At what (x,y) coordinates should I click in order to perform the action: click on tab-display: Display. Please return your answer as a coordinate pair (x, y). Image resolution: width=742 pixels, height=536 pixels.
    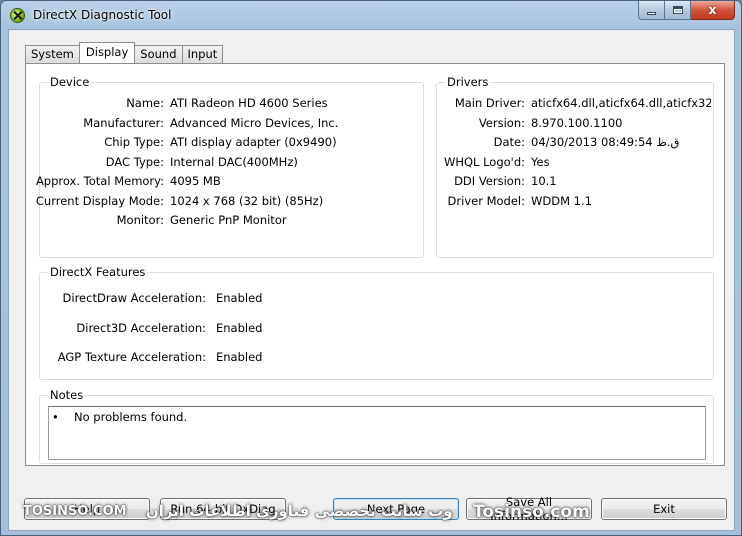
    Looking at the image, I should click on (107, 52).